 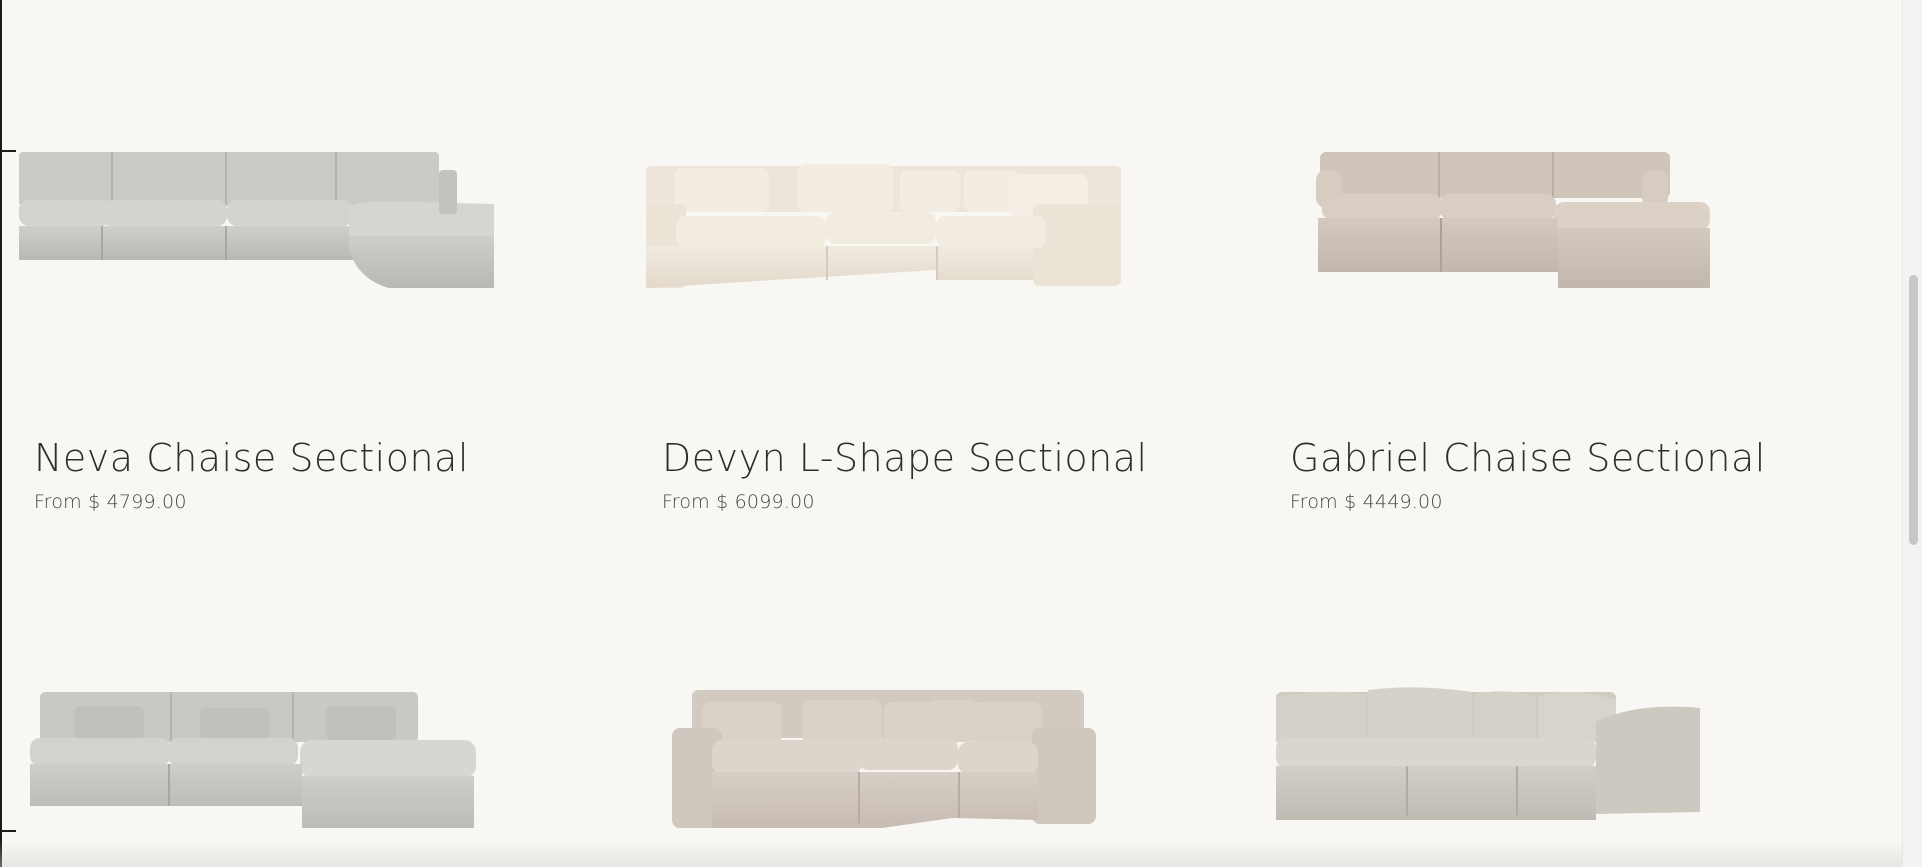 I want to click on left-edge-rule, so click(x=1, y=433).